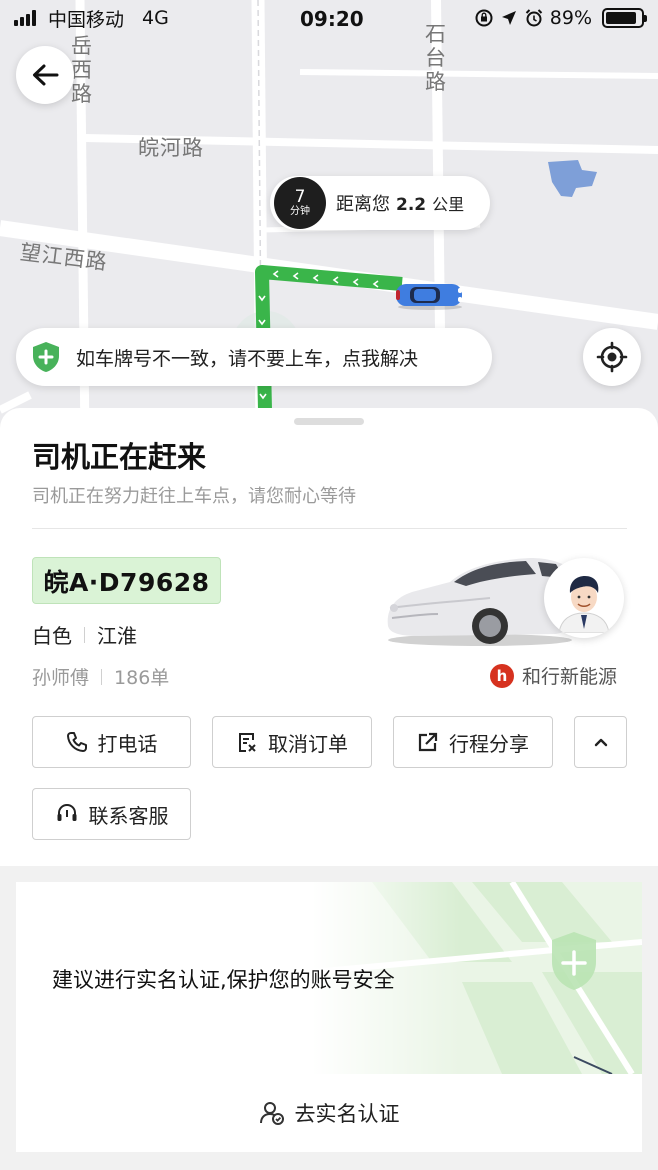 Image resolution: width=658 pixels, height=1170 pixels. What do you see at coordinates (247, 742) in the screenshot?
I see `cancel-order-icon` at bounding box center [247, 742].